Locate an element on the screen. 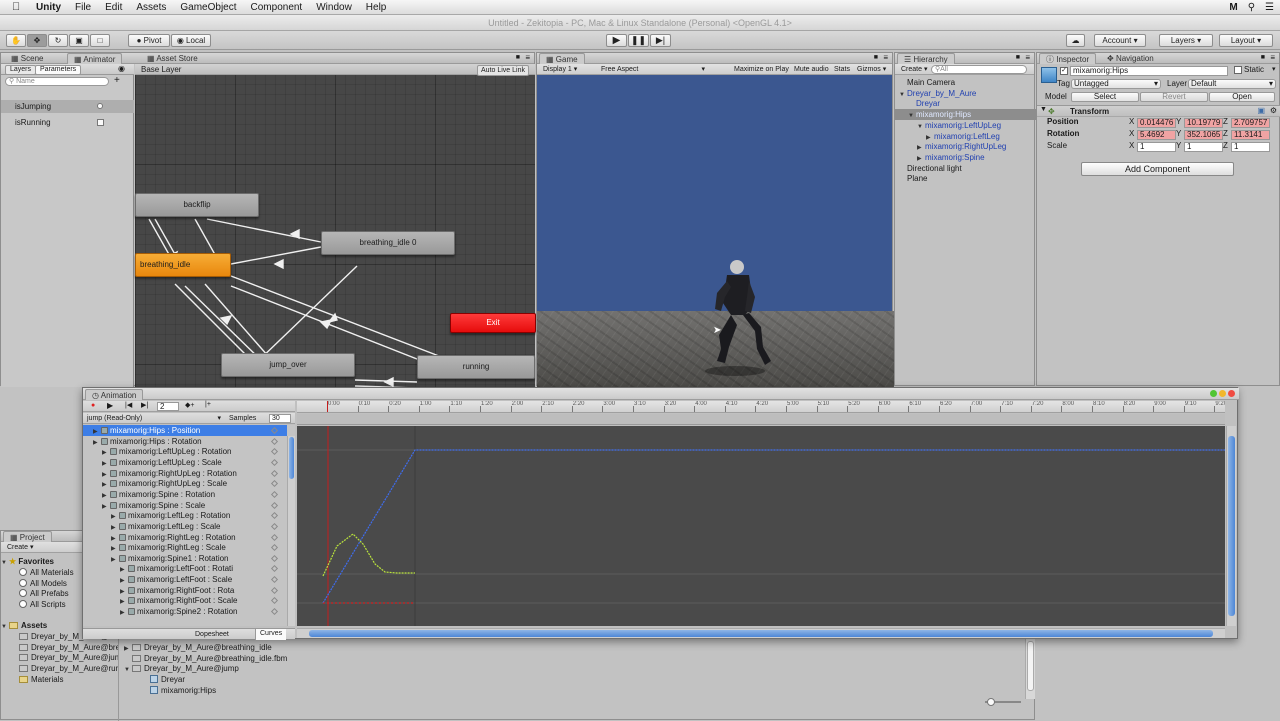 This screenshot has width=1280, height=721. project-content-item: ▼ Dreyar_by_M_Aure@jump is located at coordinates (572, 668).